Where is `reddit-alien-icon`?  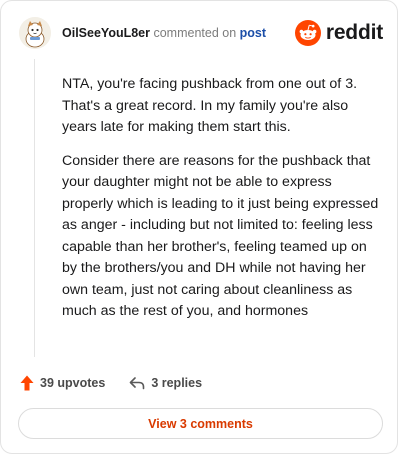 reddit-alien-icon is located at coordinates (307, 33).